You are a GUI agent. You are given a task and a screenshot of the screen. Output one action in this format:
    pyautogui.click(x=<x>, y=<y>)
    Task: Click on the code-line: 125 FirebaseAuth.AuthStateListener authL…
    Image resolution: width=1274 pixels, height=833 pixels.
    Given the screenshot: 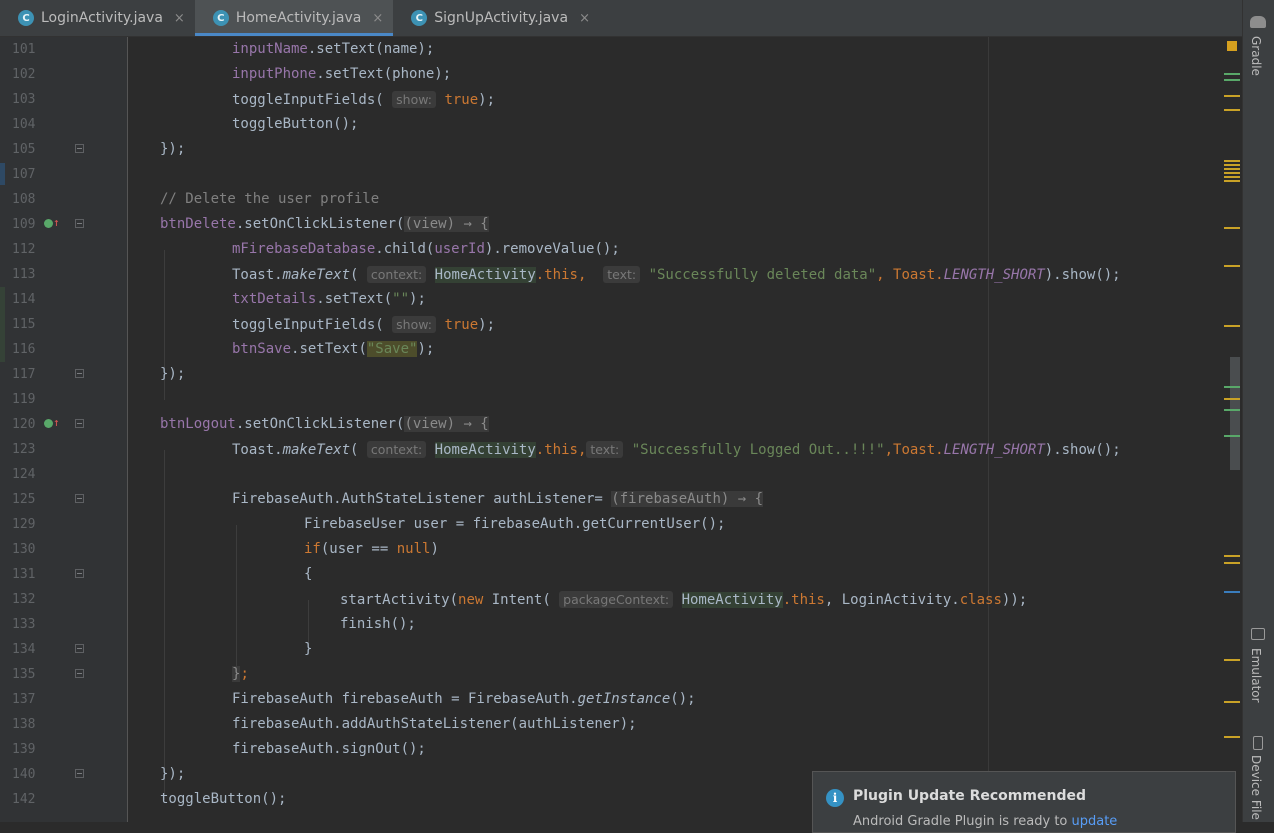 What is the action you would take?
    pyautogui.click(x=610, y=499)
    